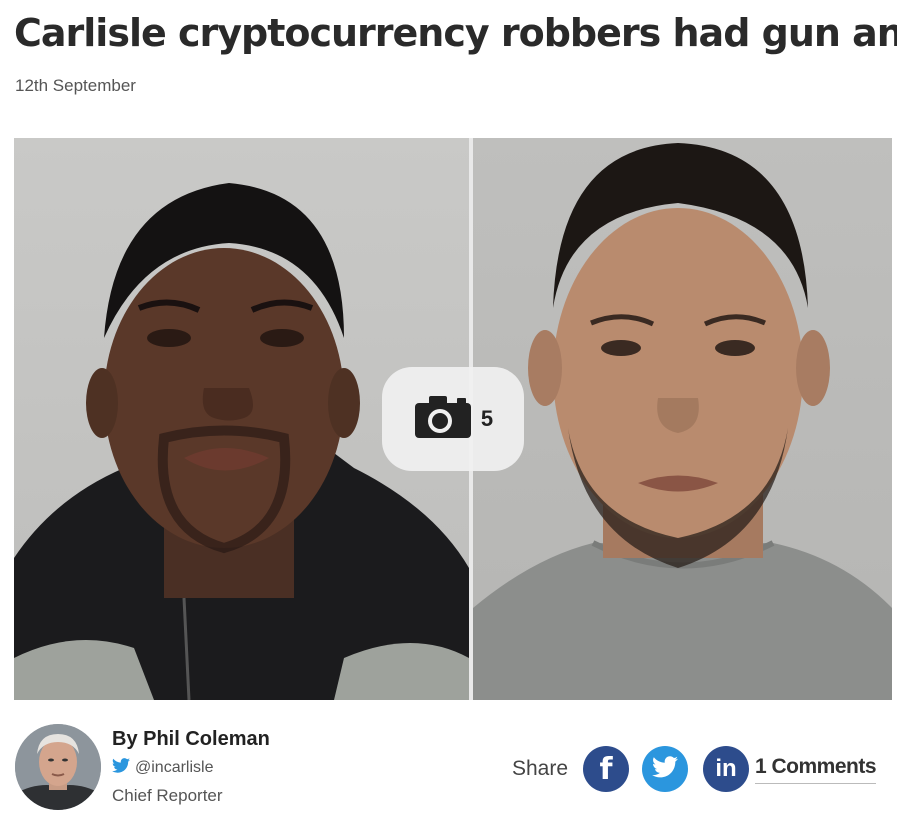  I want to click on author-twitter-handle: @incarlisle, so click(162, 768).